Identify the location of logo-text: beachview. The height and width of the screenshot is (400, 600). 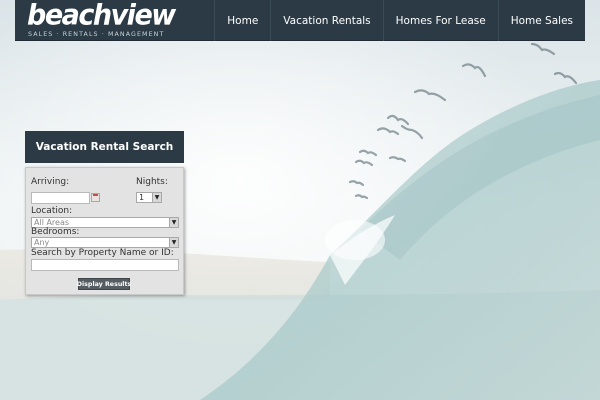
(101, 16).